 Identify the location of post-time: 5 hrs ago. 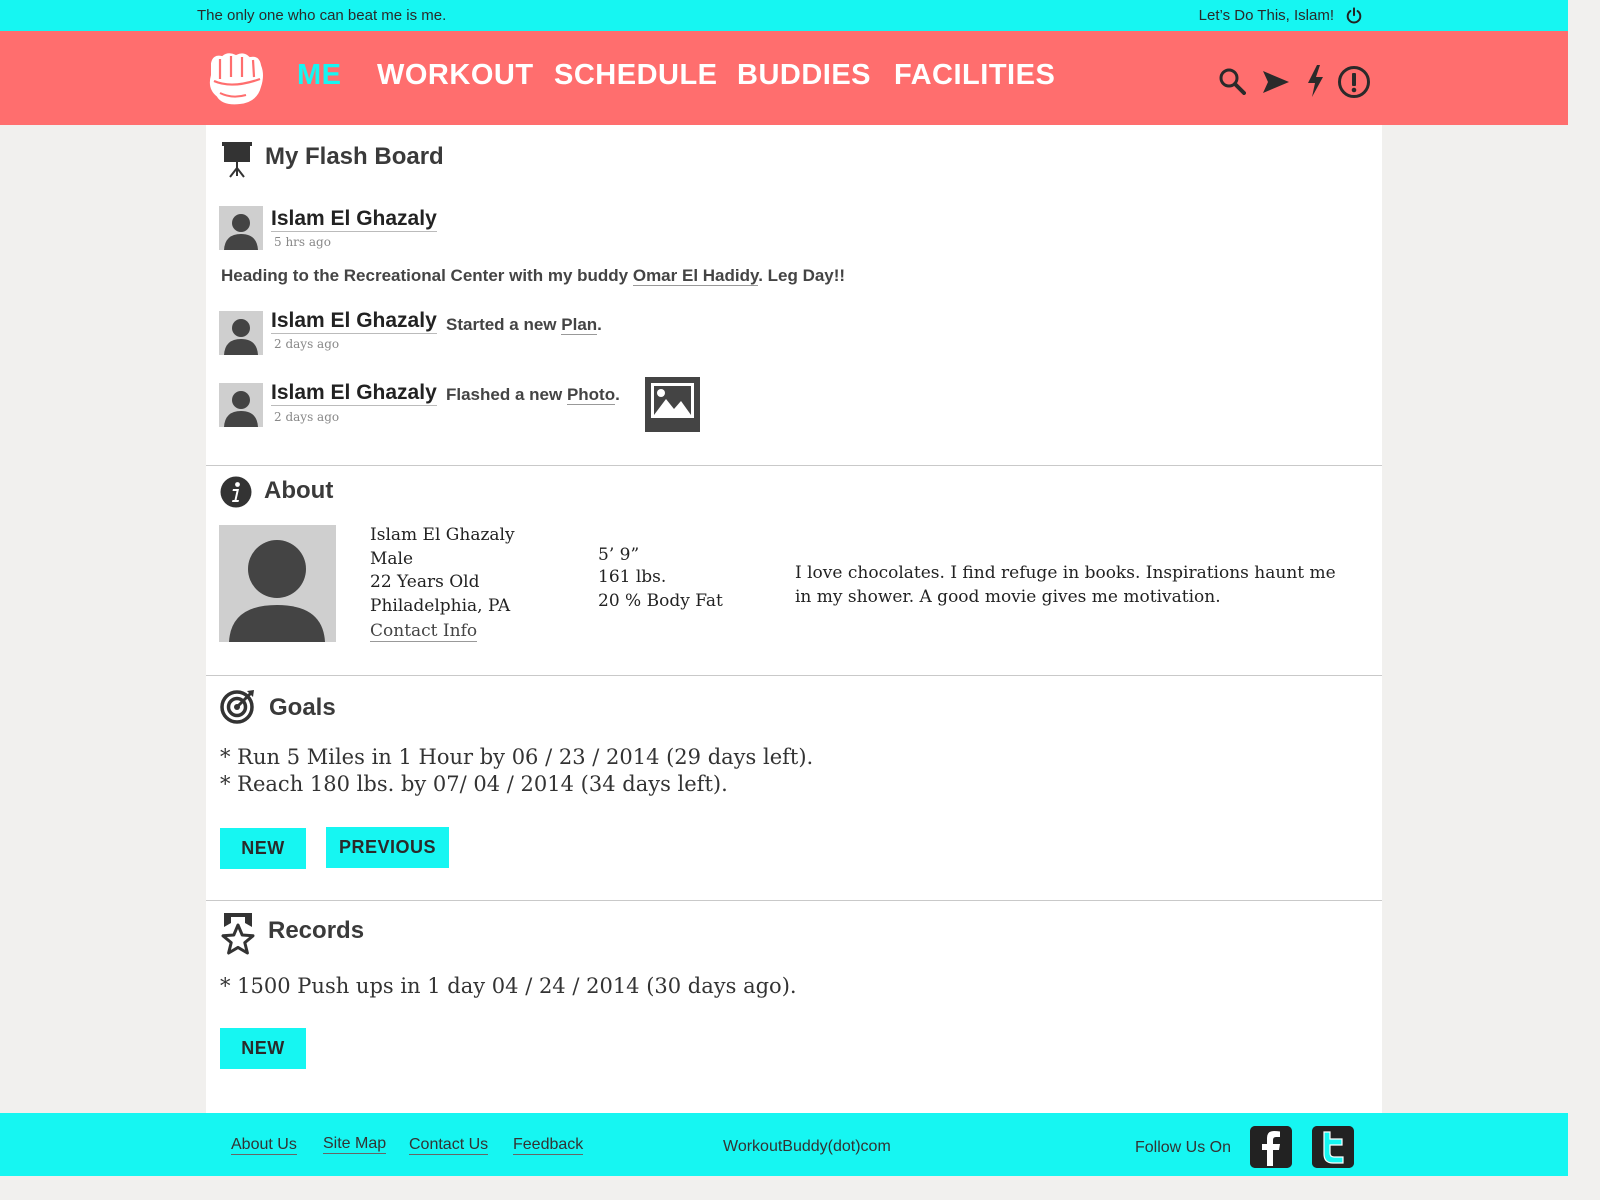
(302, 242).